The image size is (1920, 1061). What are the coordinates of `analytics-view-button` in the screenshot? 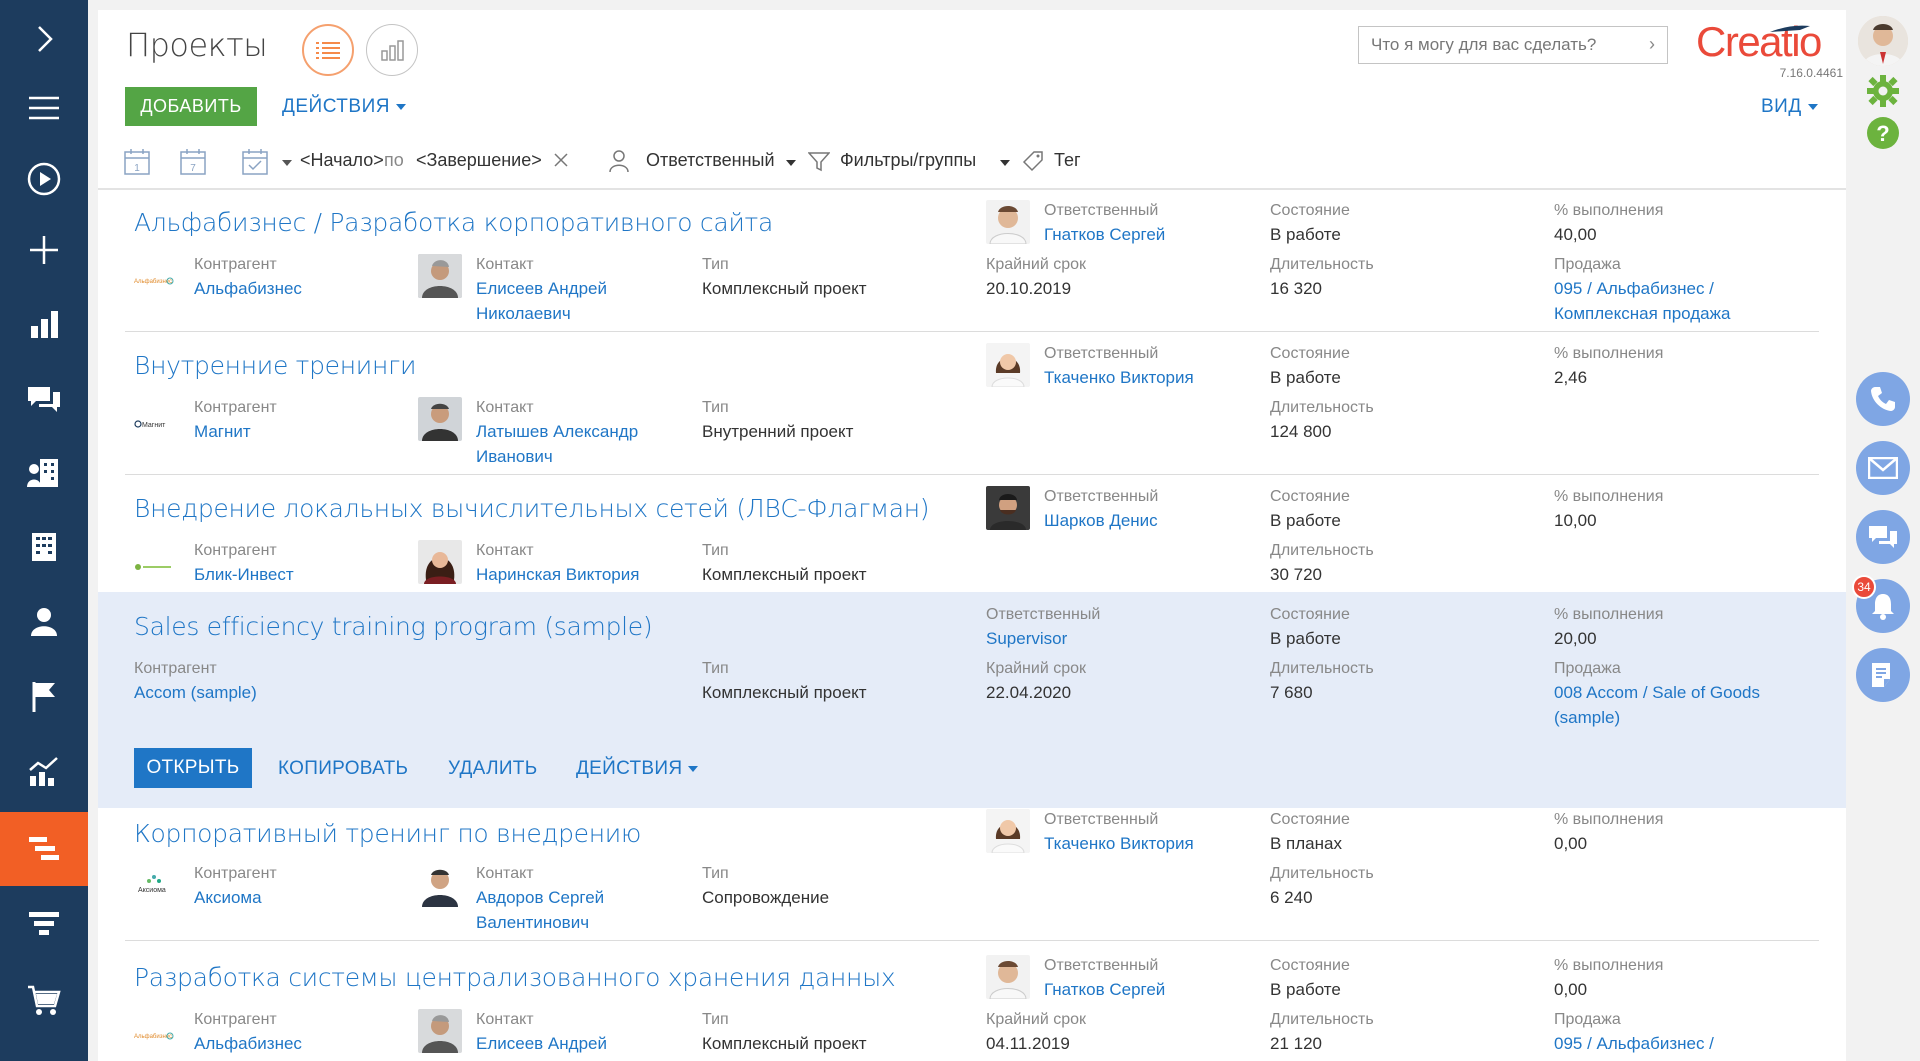 It's located at (392, 50).